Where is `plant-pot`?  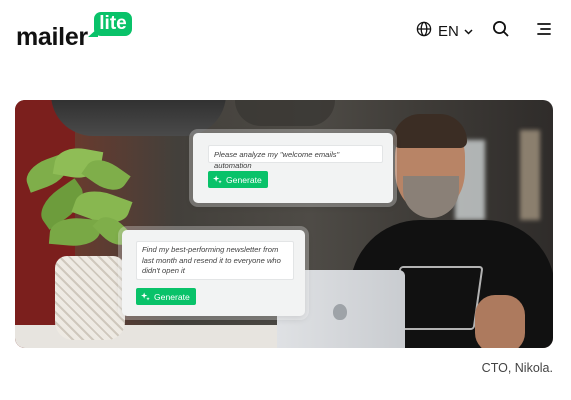
plant-pot is located at coordinates (90, 298).